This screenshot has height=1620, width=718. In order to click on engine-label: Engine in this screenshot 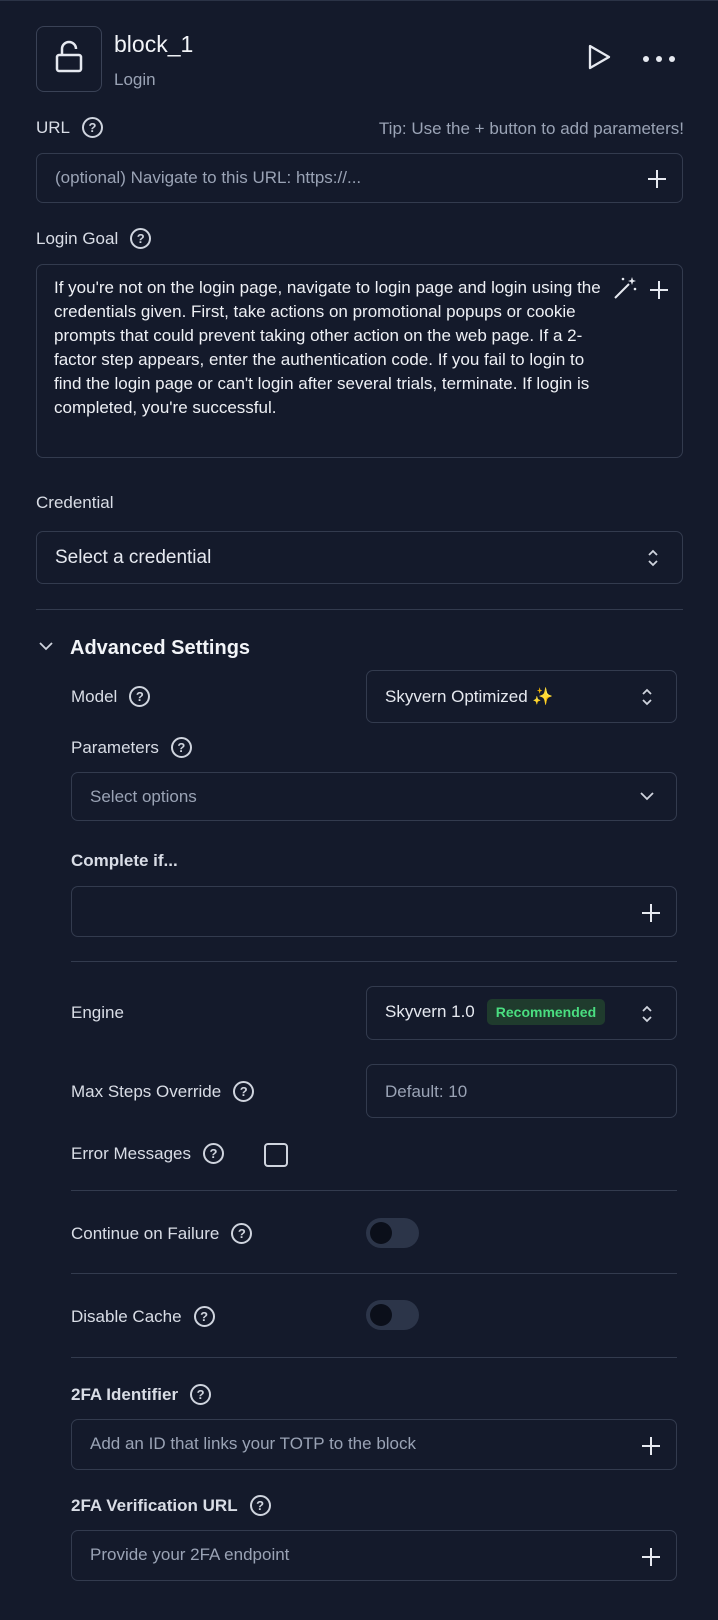, I will do `click(97, 1012)`.